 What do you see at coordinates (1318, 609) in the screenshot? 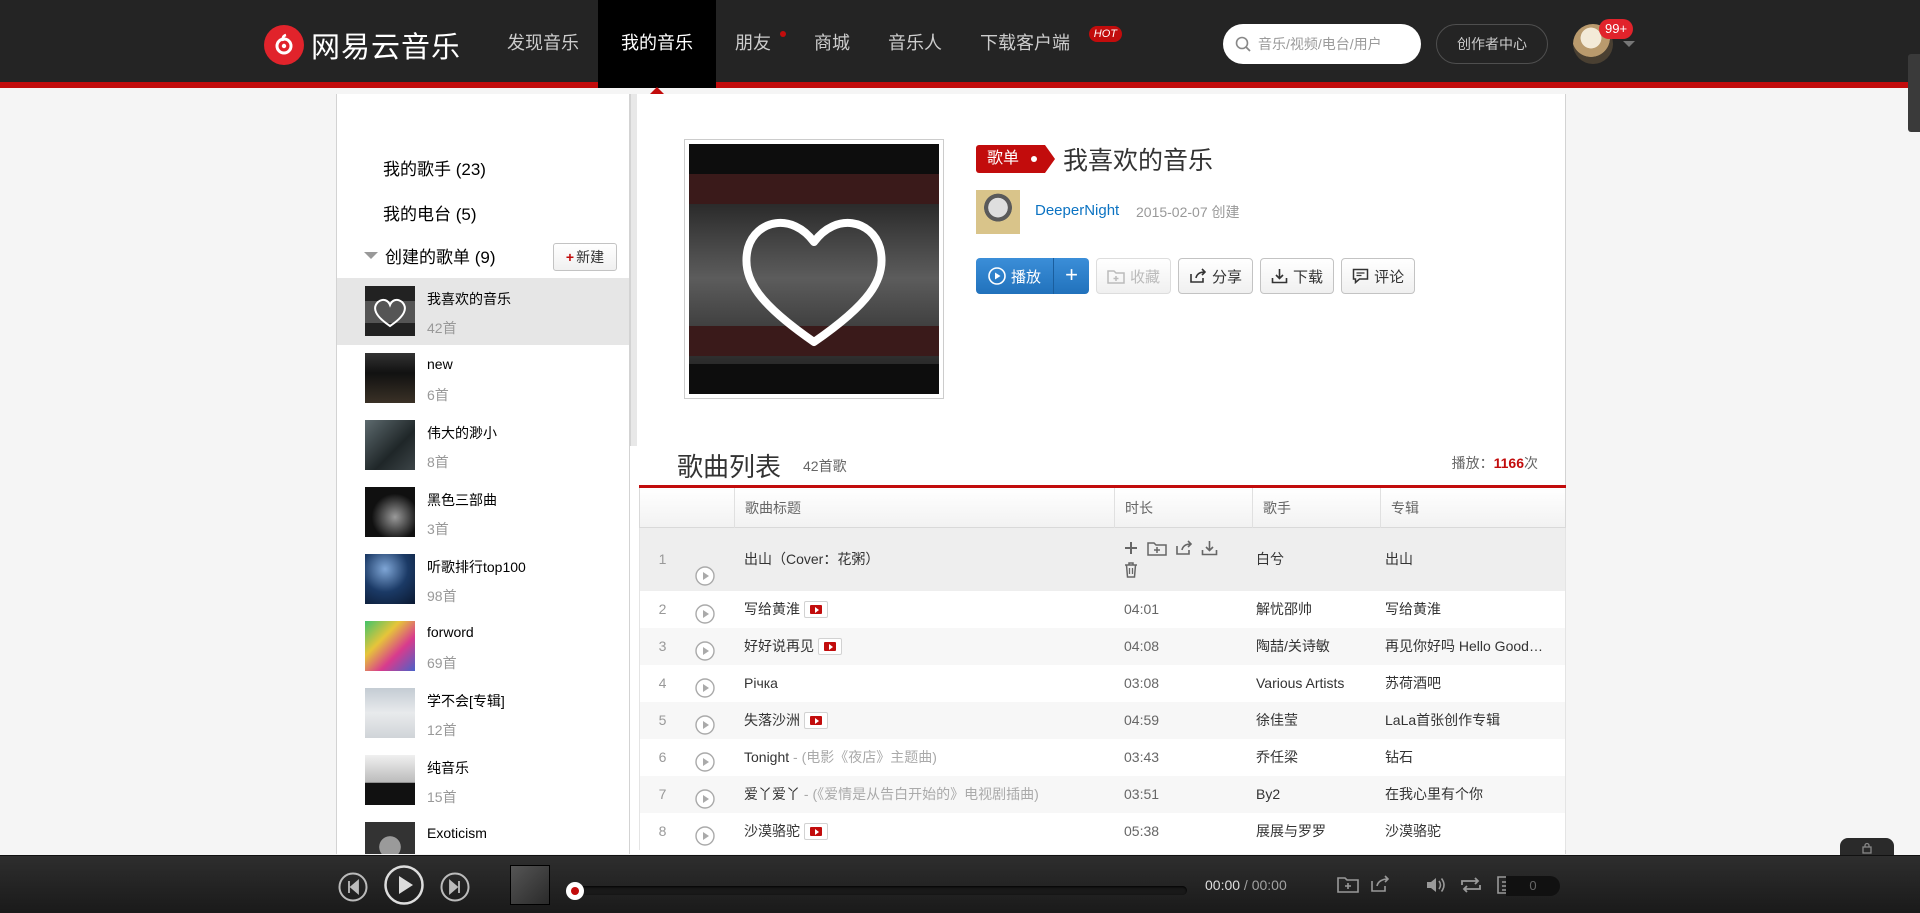
I see `song-artist: 解忧邵帅` at bounding box center [1318, 609].